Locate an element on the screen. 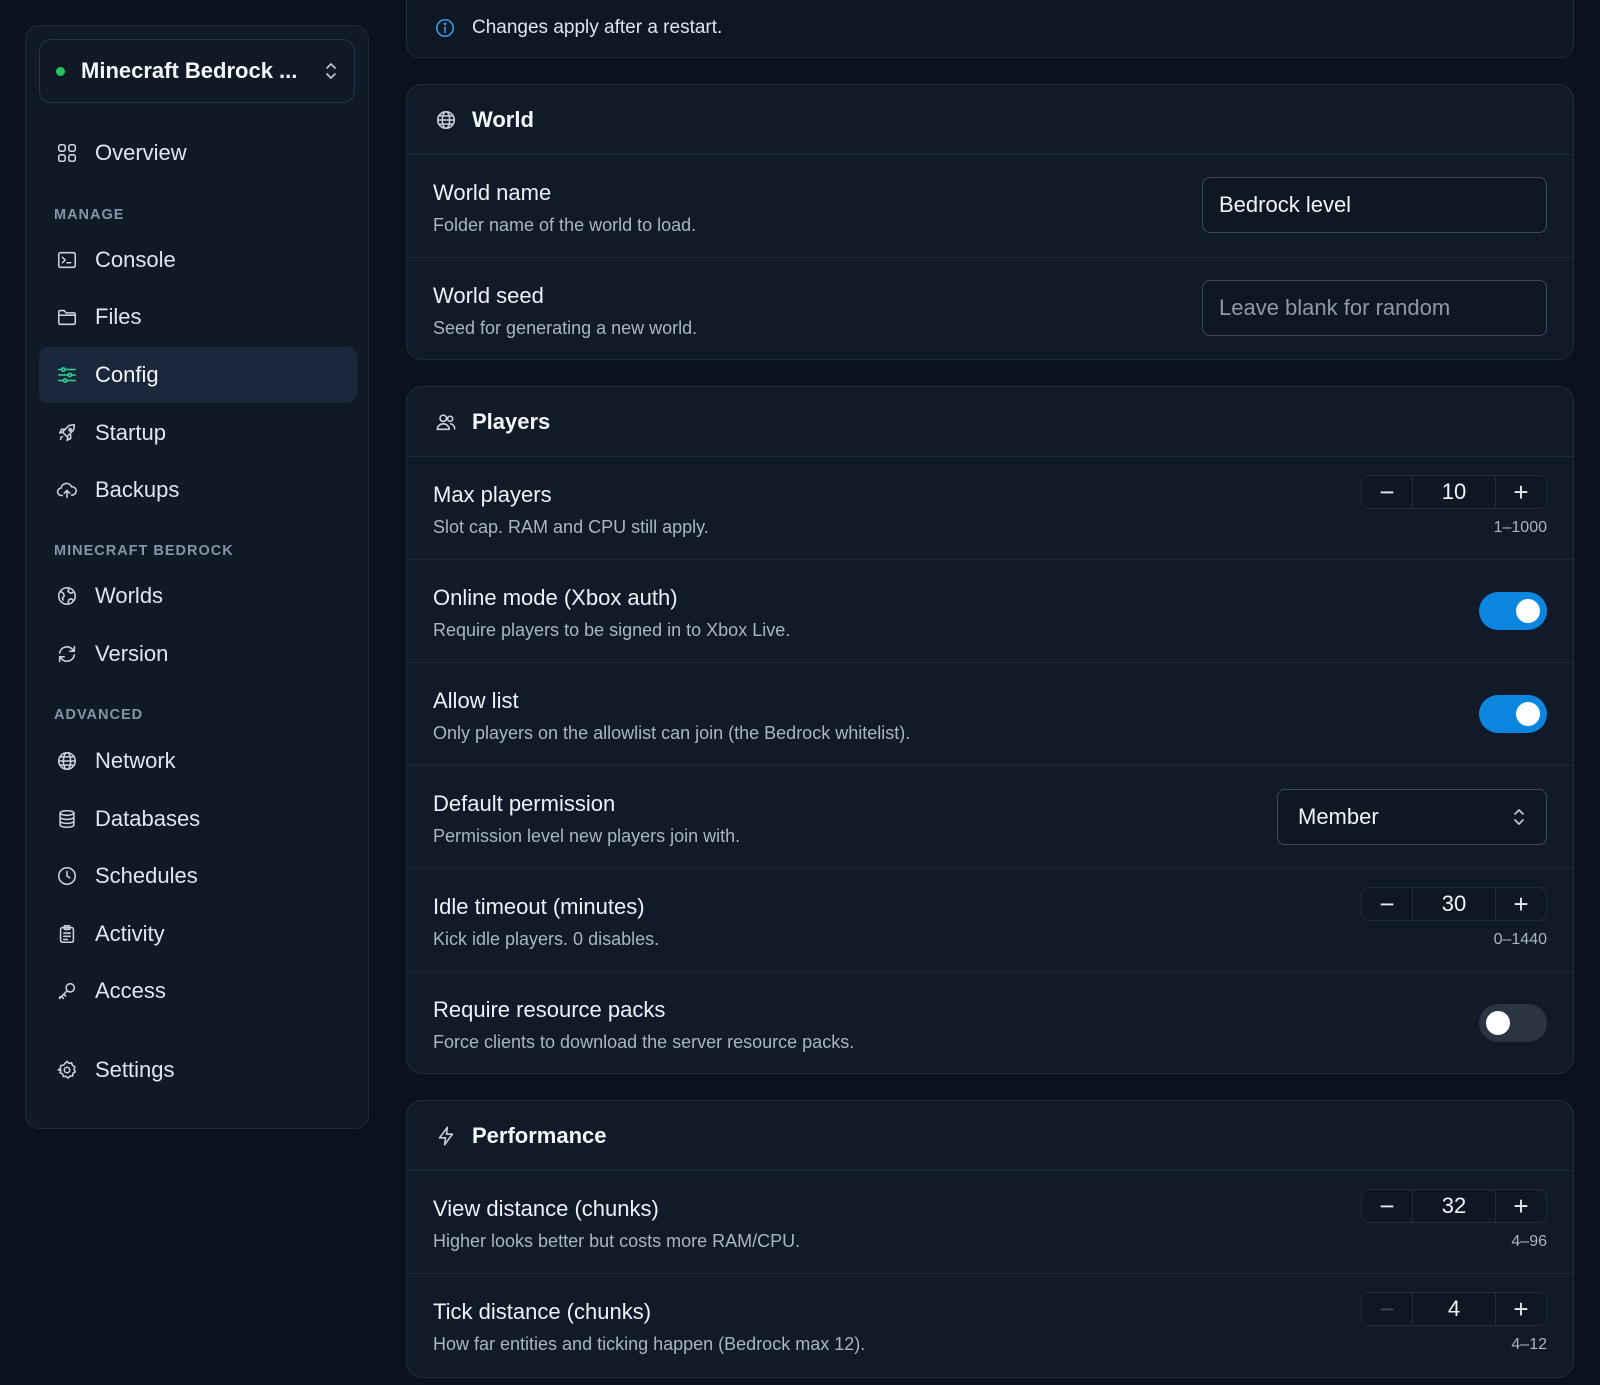 The height and width of the screenshot is (1385, 1600). tick-distance-value: 4 is located at coordinates (1454, 1309).